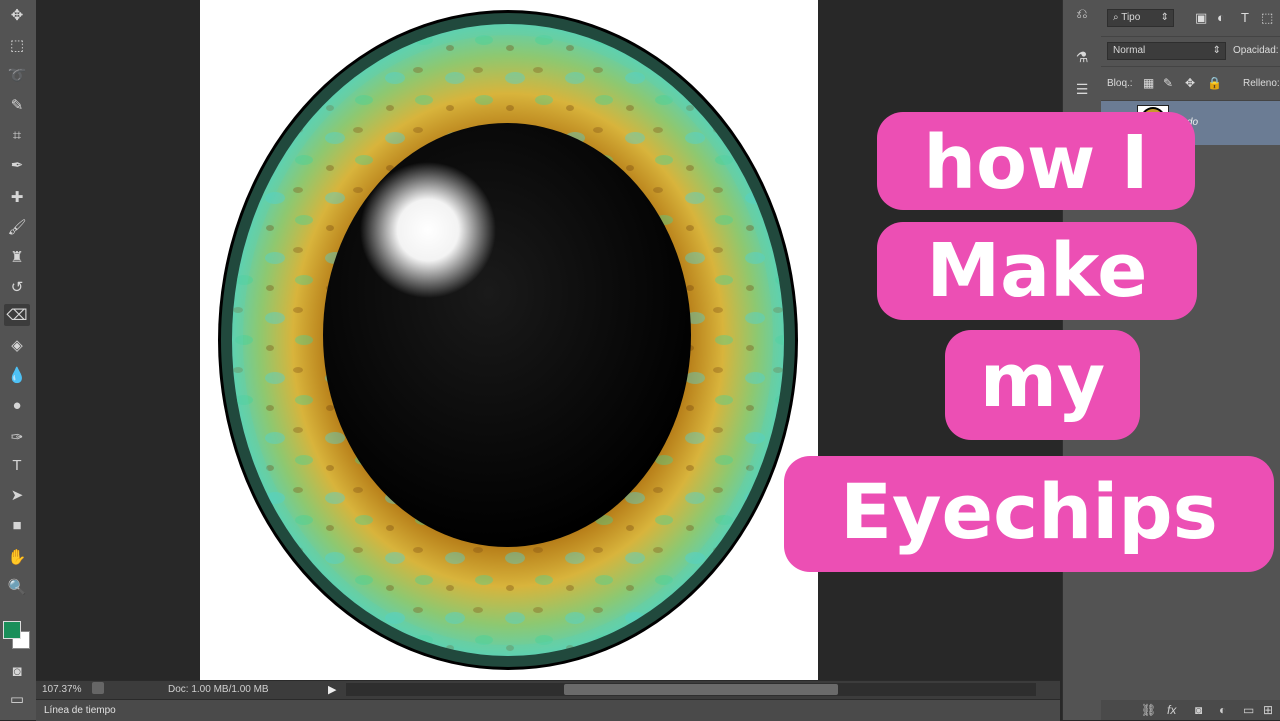  What do you see at coordinates (17, 105) in the screenshot?
I see `quick-select-tool-icon: ✎` at bounding box center [17, 105].